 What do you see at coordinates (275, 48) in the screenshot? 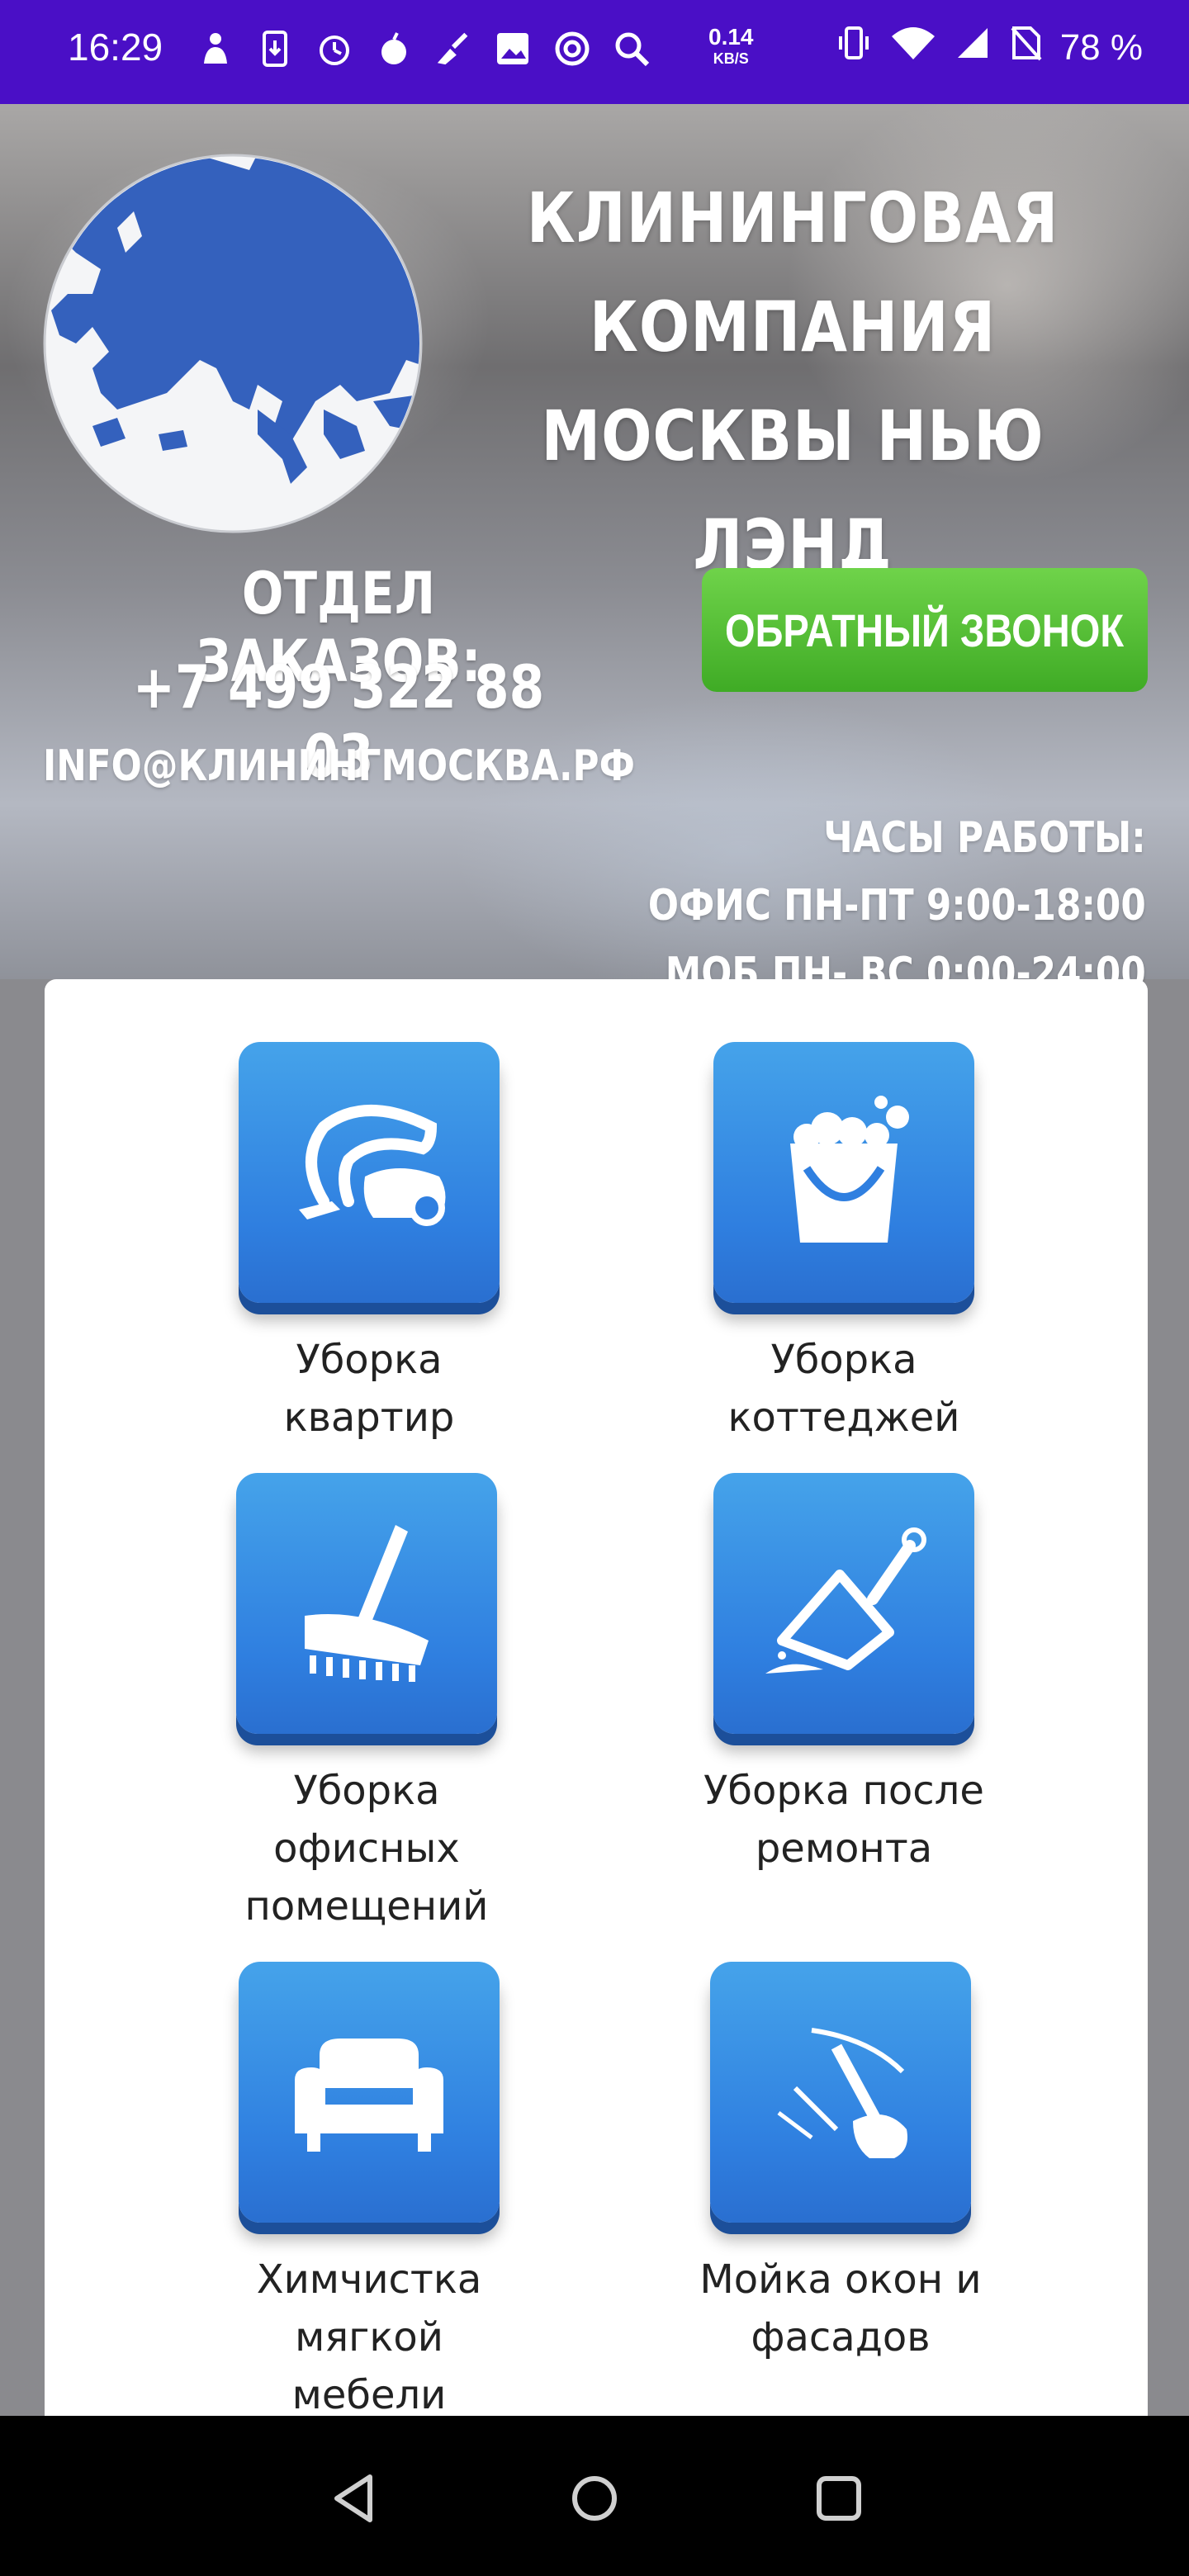
I see `phone-download-icon` at bounding box center [275, 48].